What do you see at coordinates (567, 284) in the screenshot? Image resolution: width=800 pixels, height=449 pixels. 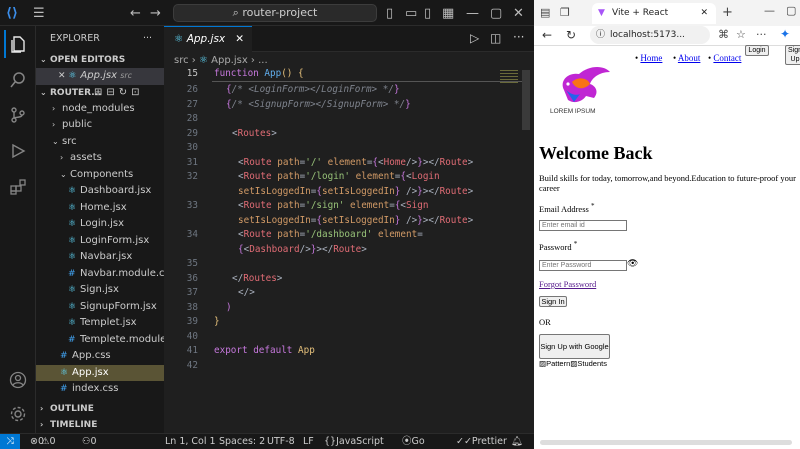 I see `forgot-password-link: Forgot Password` at bounding box center [567, 284].